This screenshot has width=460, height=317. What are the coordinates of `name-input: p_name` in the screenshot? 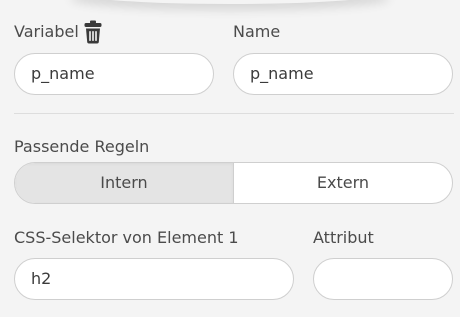 It's located at (343, 74).